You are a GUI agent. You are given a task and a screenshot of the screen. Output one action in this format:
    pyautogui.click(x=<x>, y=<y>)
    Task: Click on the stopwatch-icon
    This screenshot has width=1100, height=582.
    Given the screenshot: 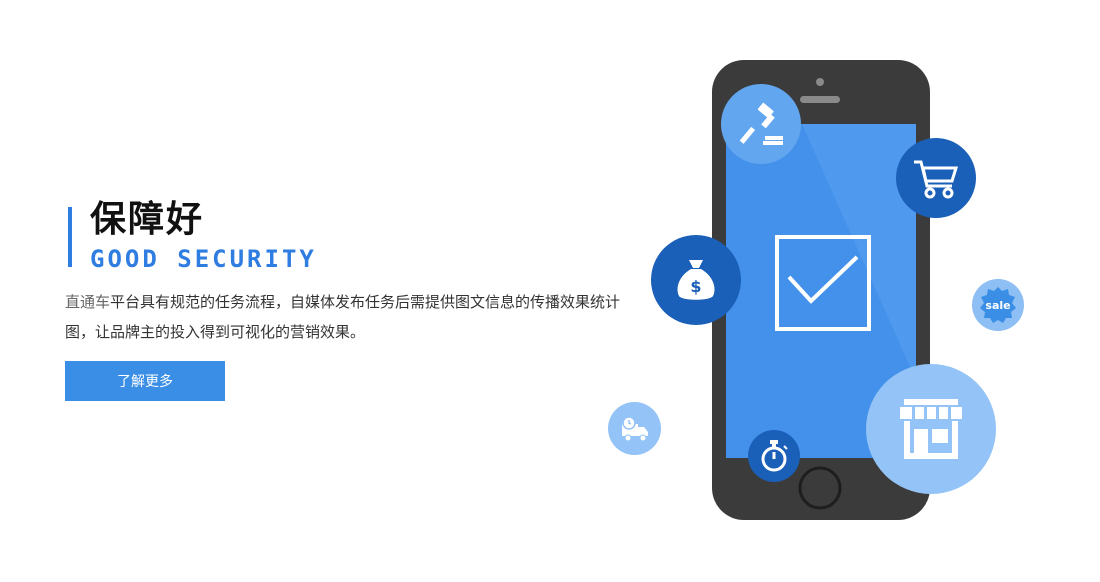 What is the action you would take?
    pyautogui.click(x=774, y=456)
    